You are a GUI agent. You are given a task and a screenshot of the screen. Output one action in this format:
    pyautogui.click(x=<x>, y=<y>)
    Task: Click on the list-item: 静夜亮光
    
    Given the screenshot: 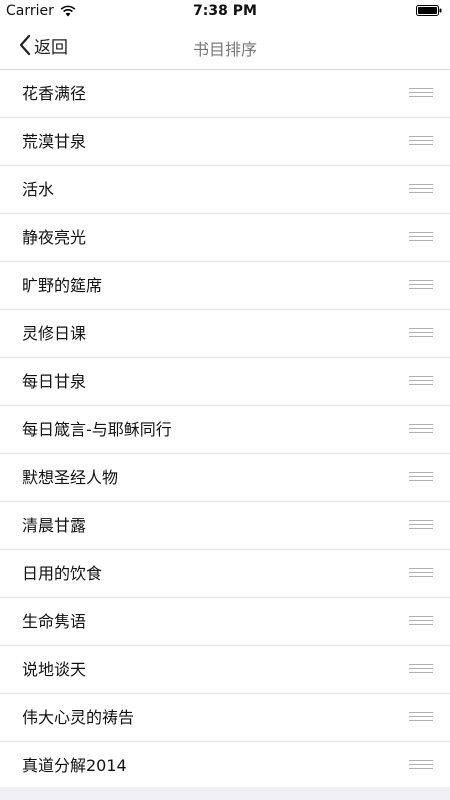 What is the action you would take?
    pyautogui.click(x=225, y=238)
    